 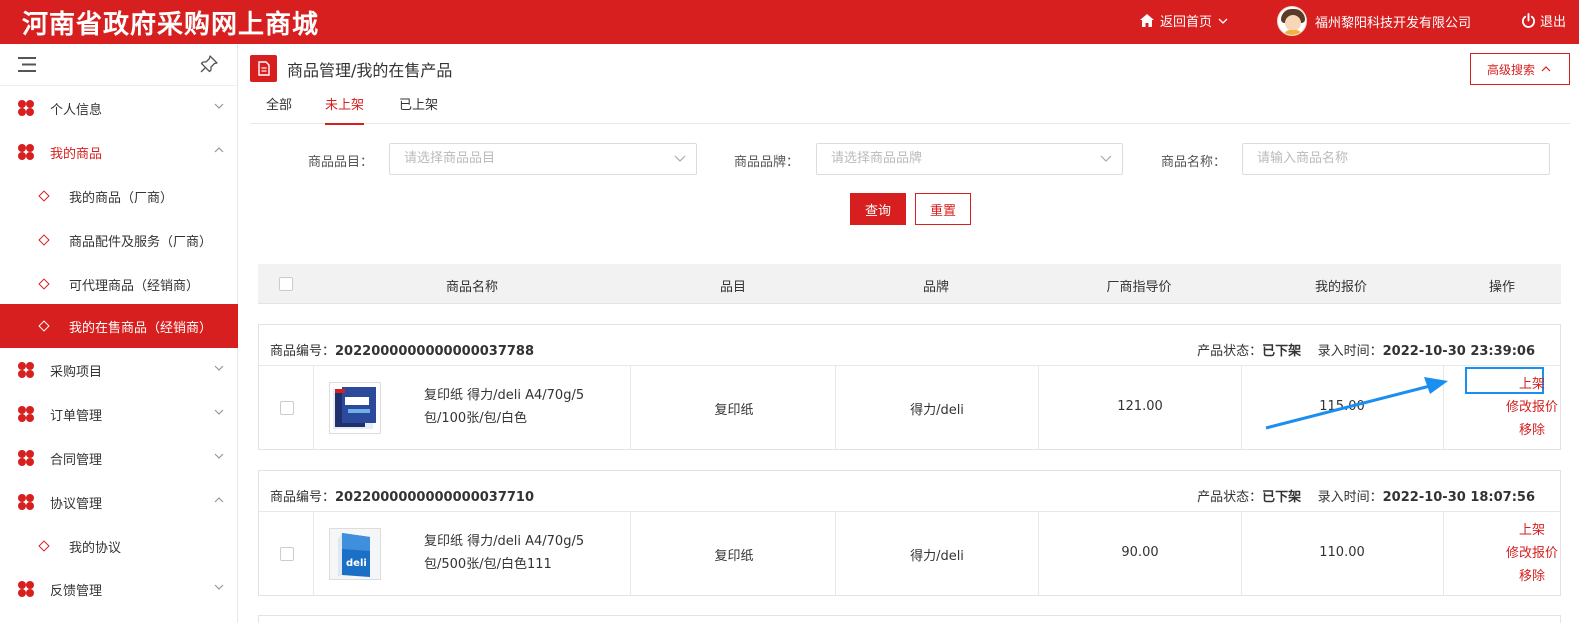 What do you see at coordinates (402, 351) in the screenshot?
I see `product-code: 商品编号：2022000000000000037788` at bounding box center [402, 351].